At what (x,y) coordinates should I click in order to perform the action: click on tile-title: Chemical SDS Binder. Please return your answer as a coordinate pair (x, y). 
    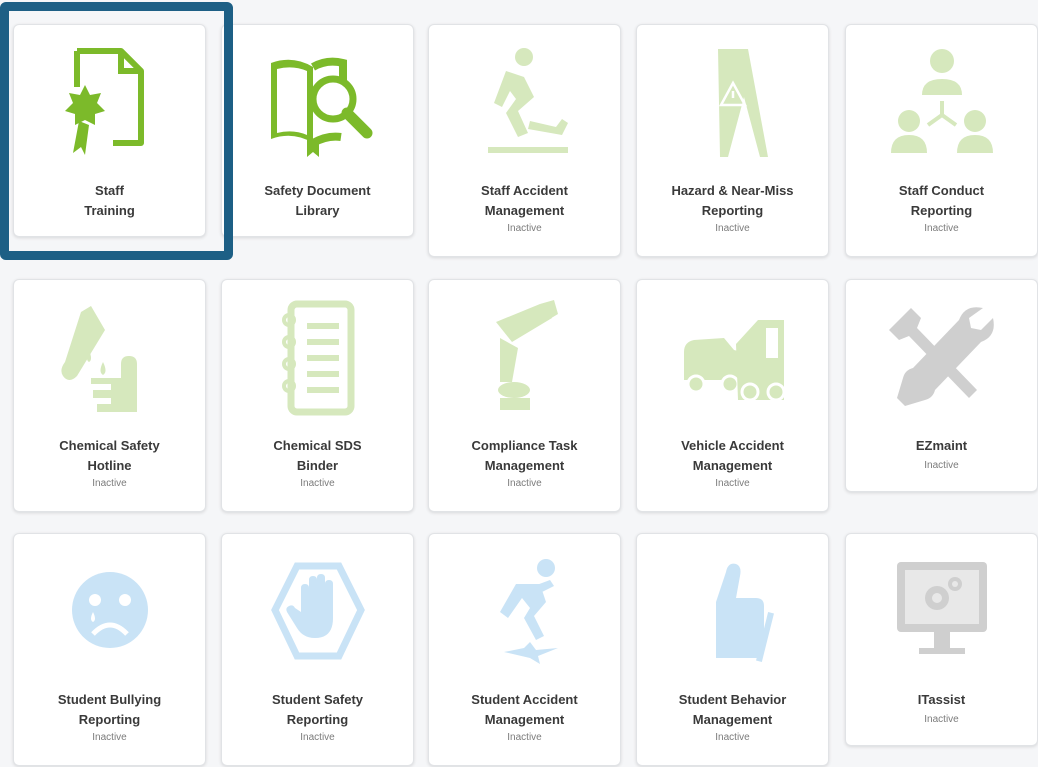
    Looking at the image, I should click on (317, 455).